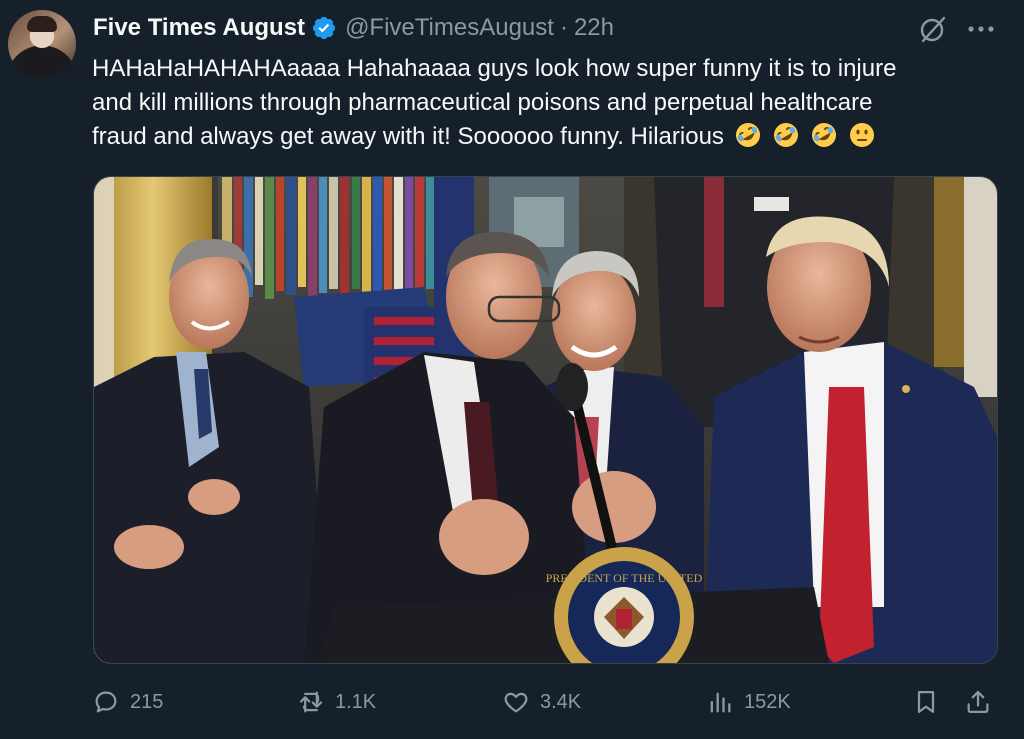  What do you see at coordinates (127, 702) in the screenshot?
I see `reply-button: 215` at bounding box center [127, 702].